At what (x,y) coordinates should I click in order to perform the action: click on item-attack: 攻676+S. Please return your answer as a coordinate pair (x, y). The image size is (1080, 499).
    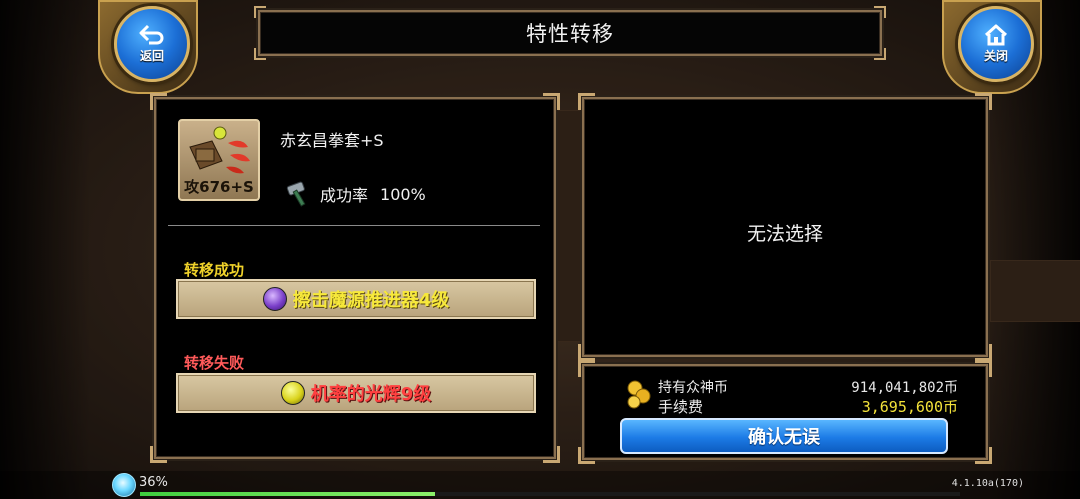
    Looking at the image, I should click on (219, 187).